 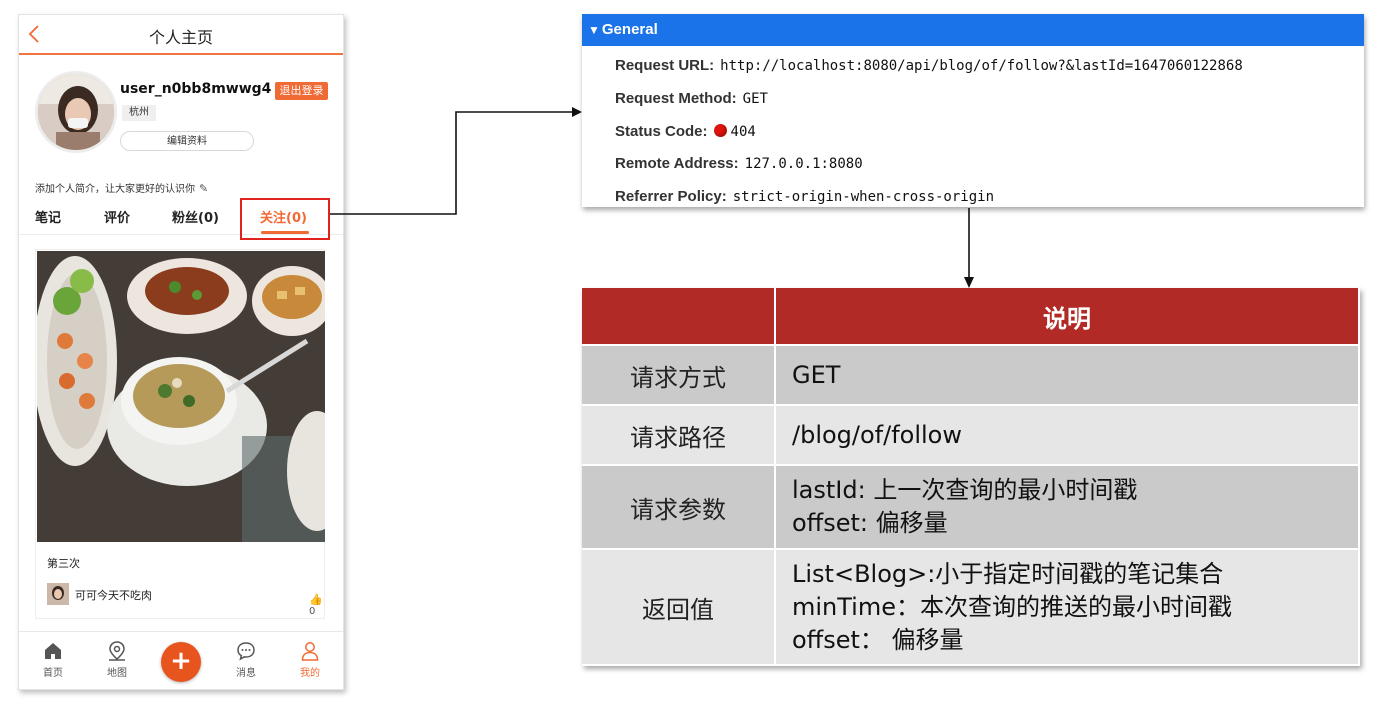 What do you see at coordinates (965, 490) in the screenshot?
I see `row-value-line: lastId: 上一次查询的最小时间戳` at bounding box center [965, 490].